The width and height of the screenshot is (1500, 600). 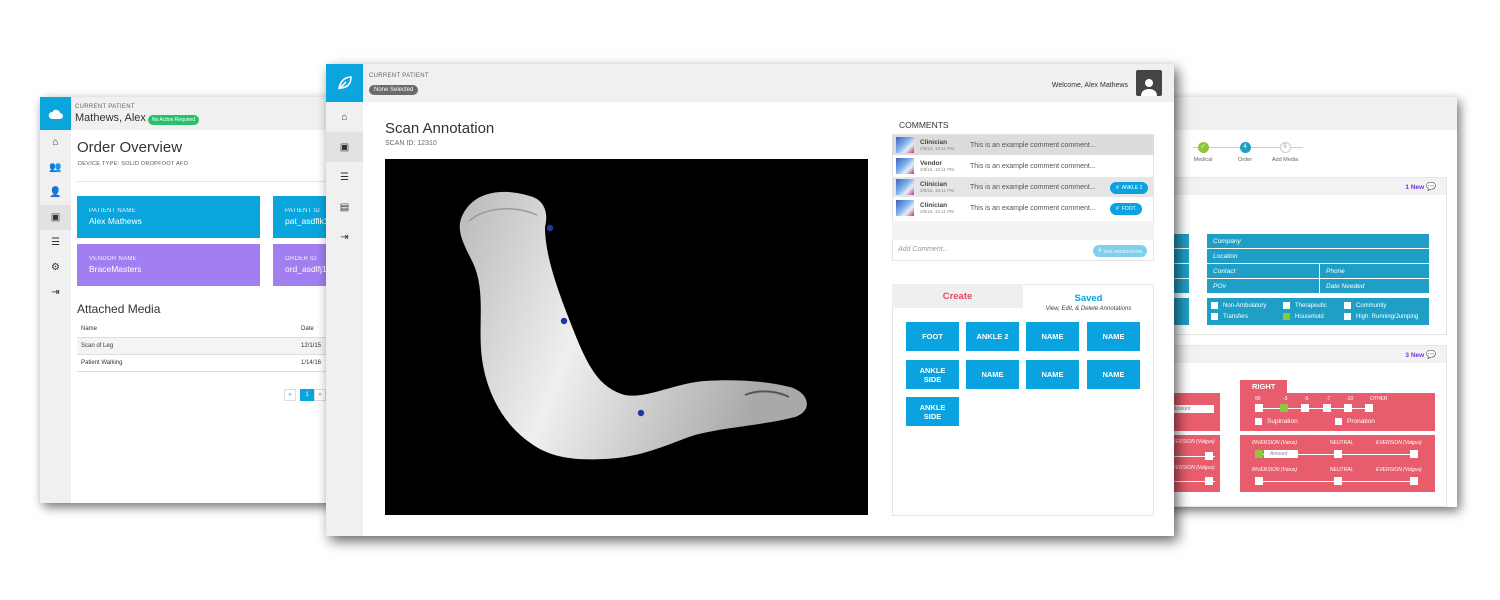 I want to click on page-title: Order Overview, so click(x=130, y=147).